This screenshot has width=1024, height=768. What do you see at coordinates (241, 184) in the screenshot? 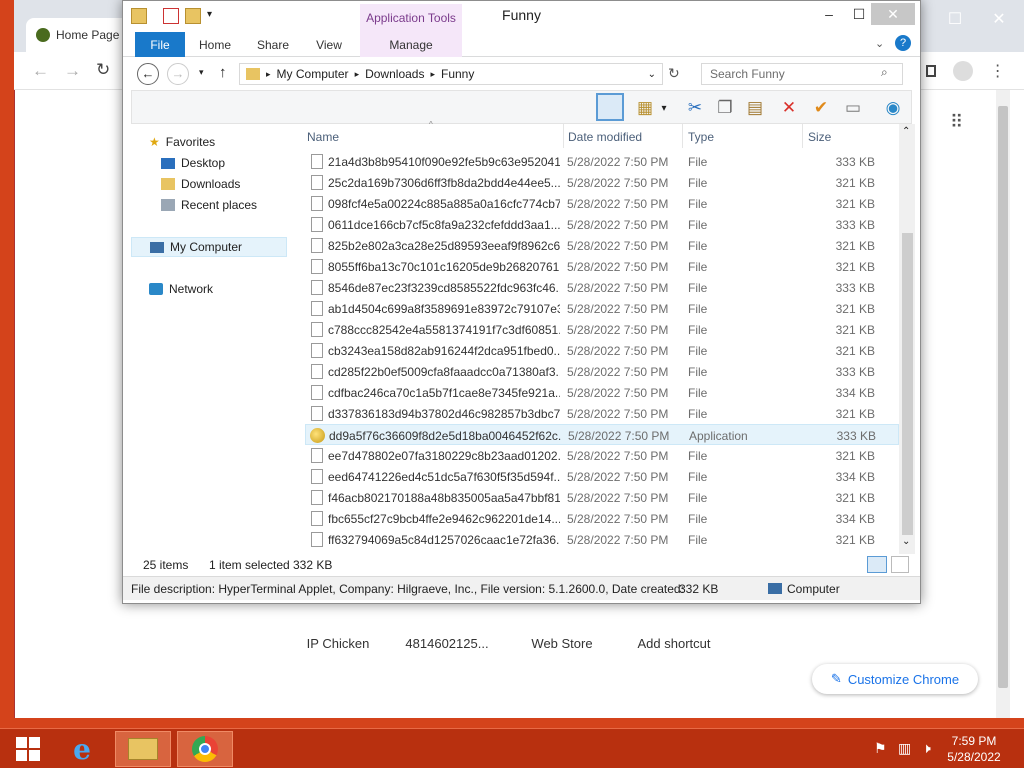
I see `nav-downloads: Downloads` at bounding box center [241, 184].